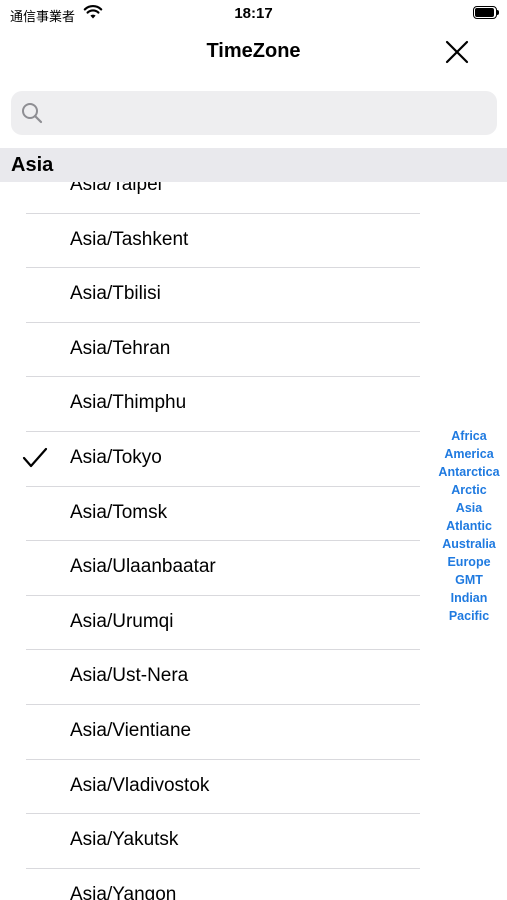  I want to click on section-index-item: Asia, so click(469, 508).